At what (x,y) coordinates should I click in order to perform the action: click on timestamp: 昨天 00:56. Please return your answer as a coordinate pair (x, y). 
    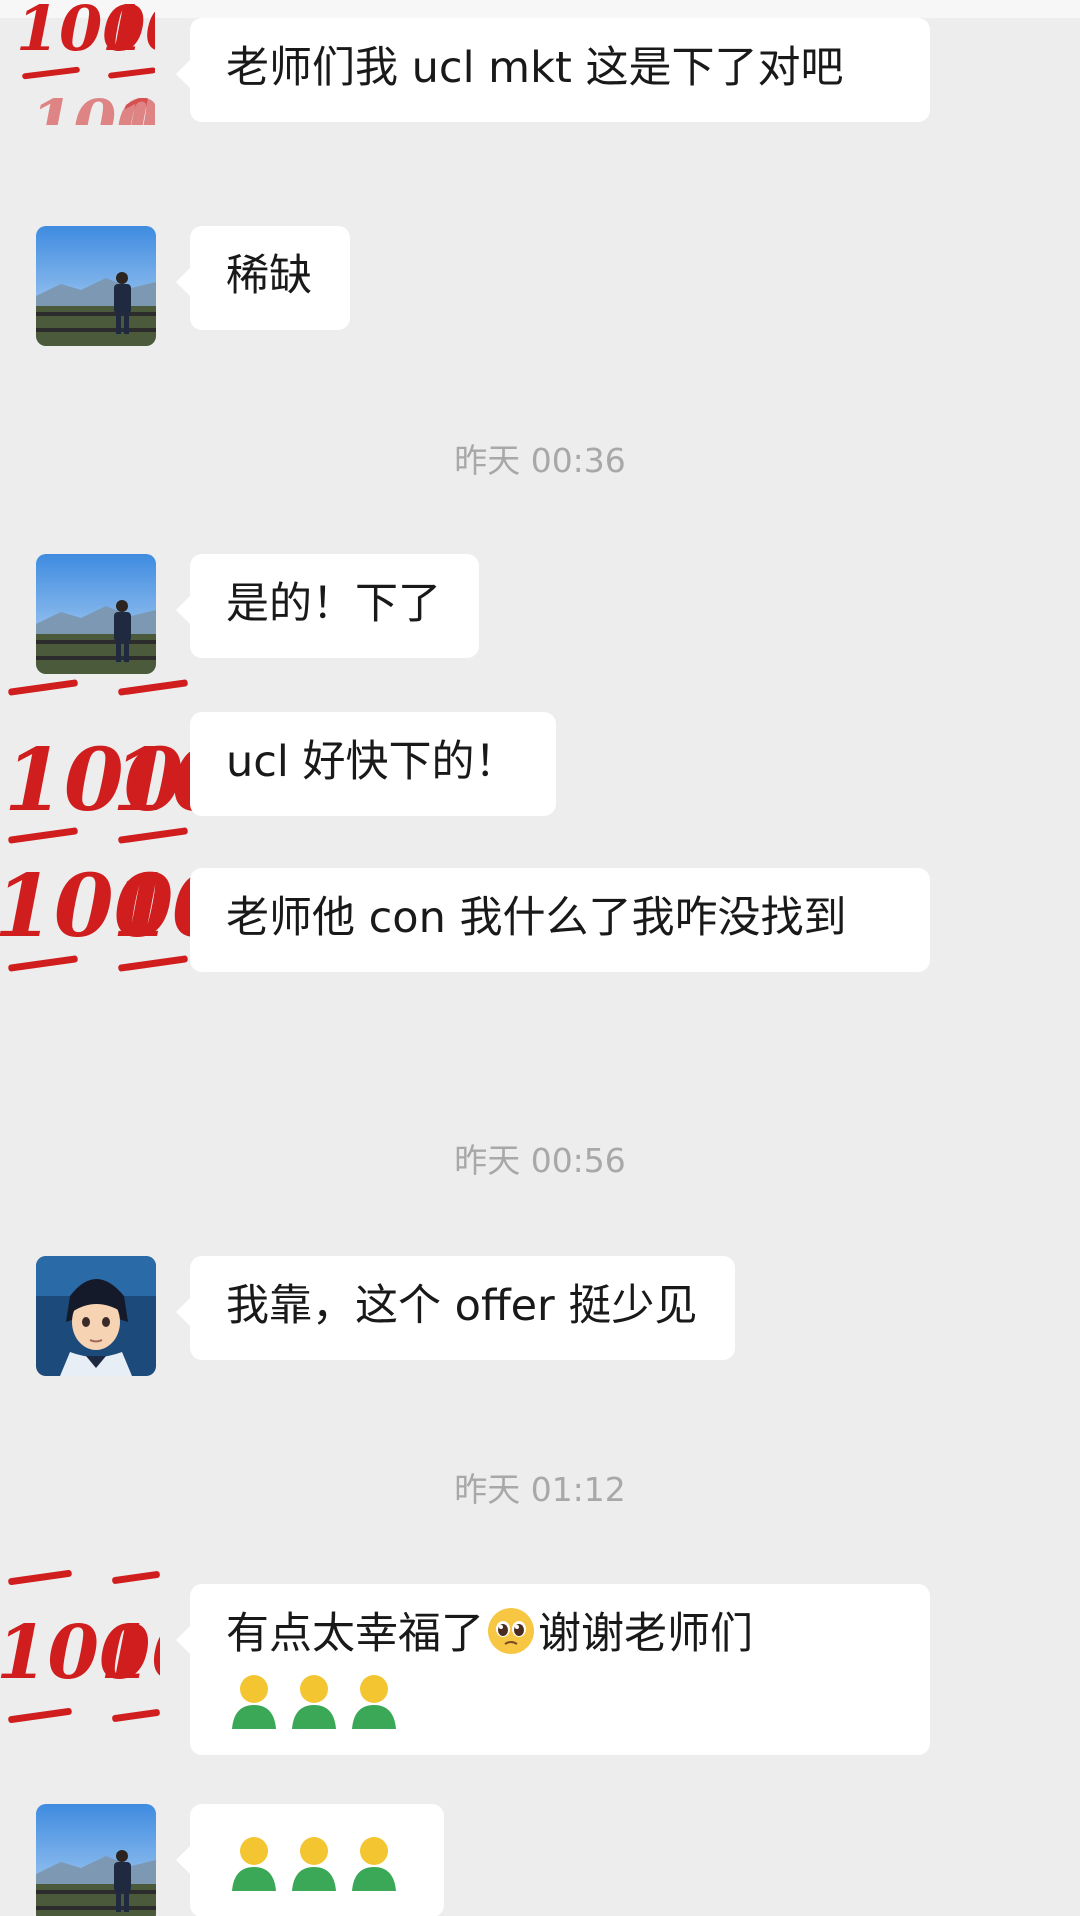
    Looking at the image, I should click on (540, 1160).